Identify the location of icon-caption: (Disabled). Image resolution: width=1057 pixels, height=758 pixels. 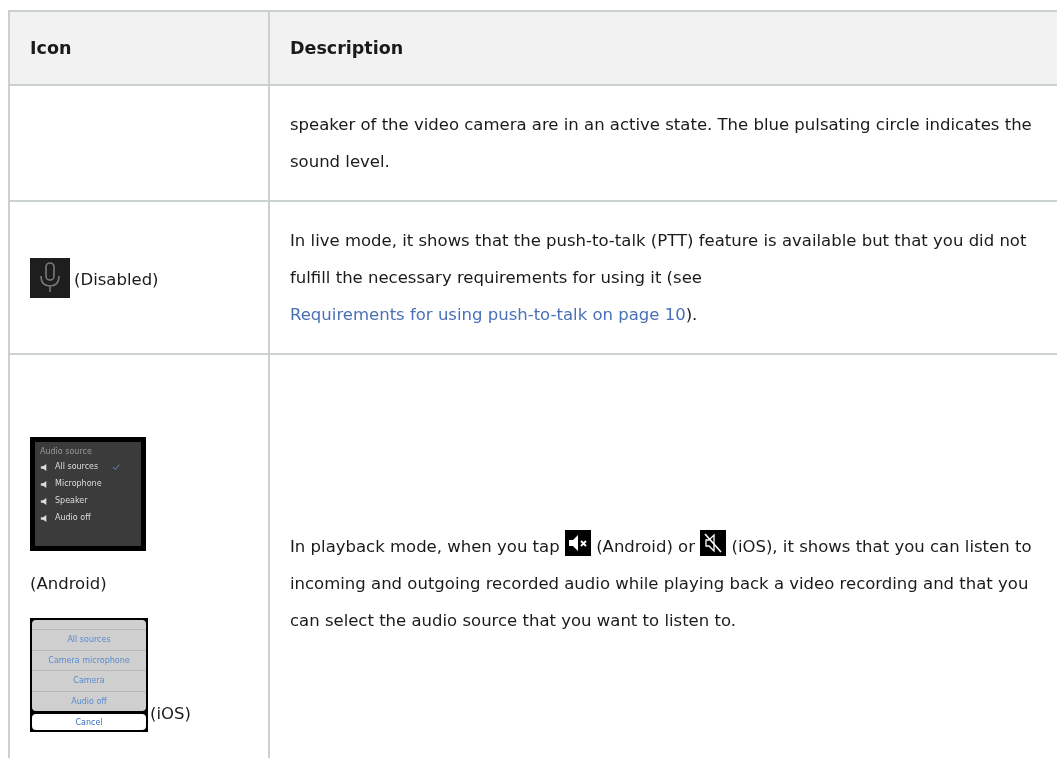
(116, 279).